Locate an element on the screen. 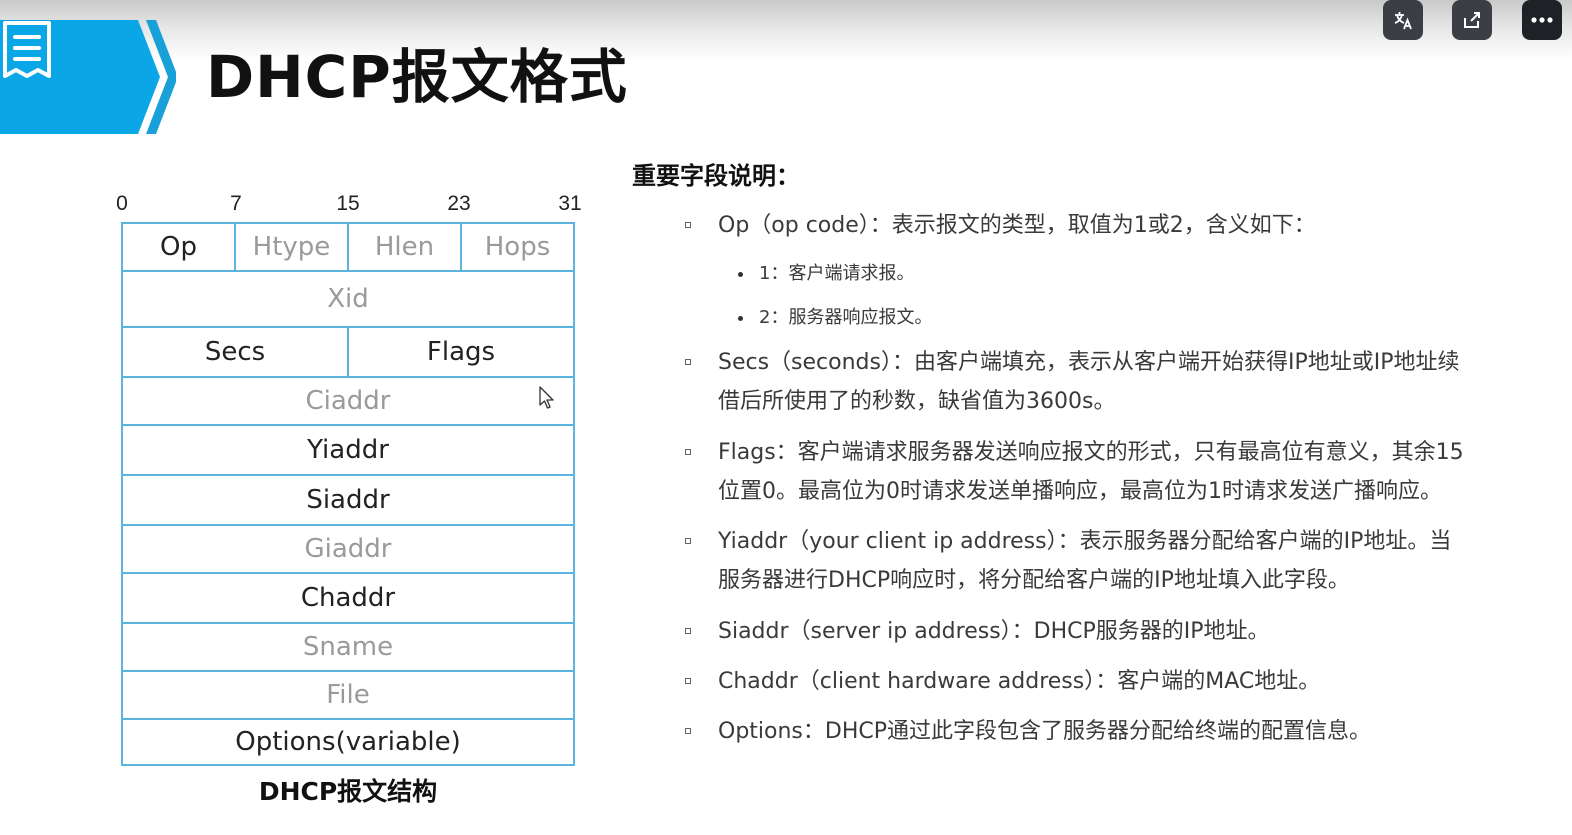 This screenshot has height=835, width=1572. packet-row: Siaddr is located at coordinates (348, 499).